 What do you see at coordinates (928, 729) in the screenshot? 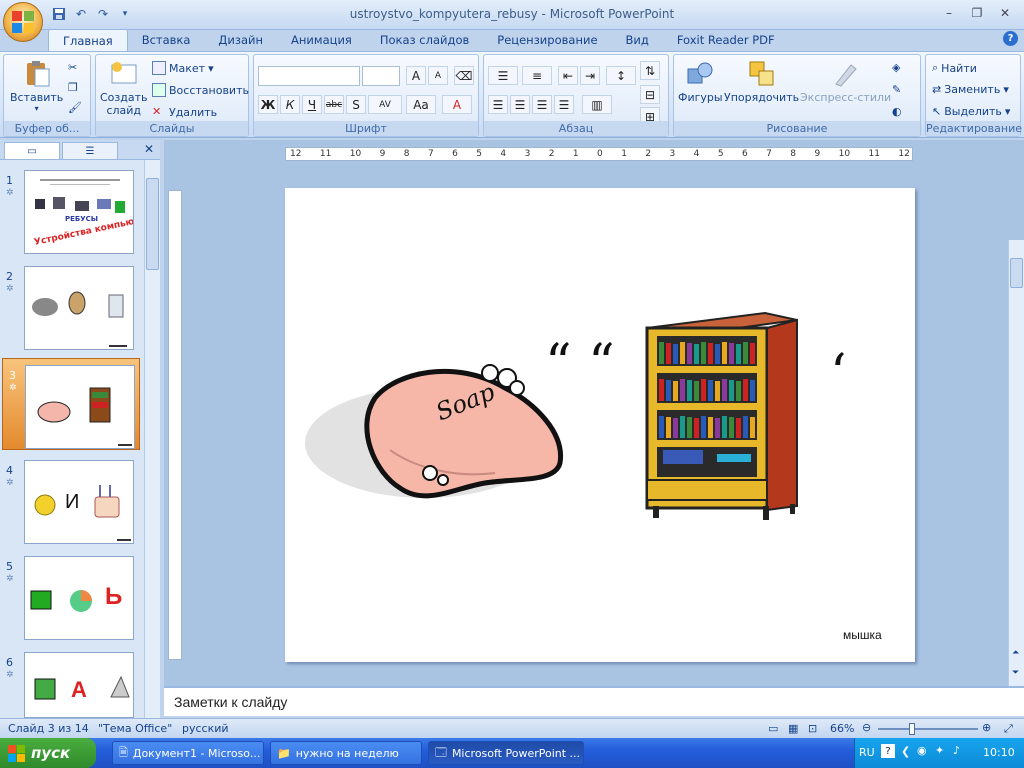
I see `zoom-slider` at bounding box center [928, 729].